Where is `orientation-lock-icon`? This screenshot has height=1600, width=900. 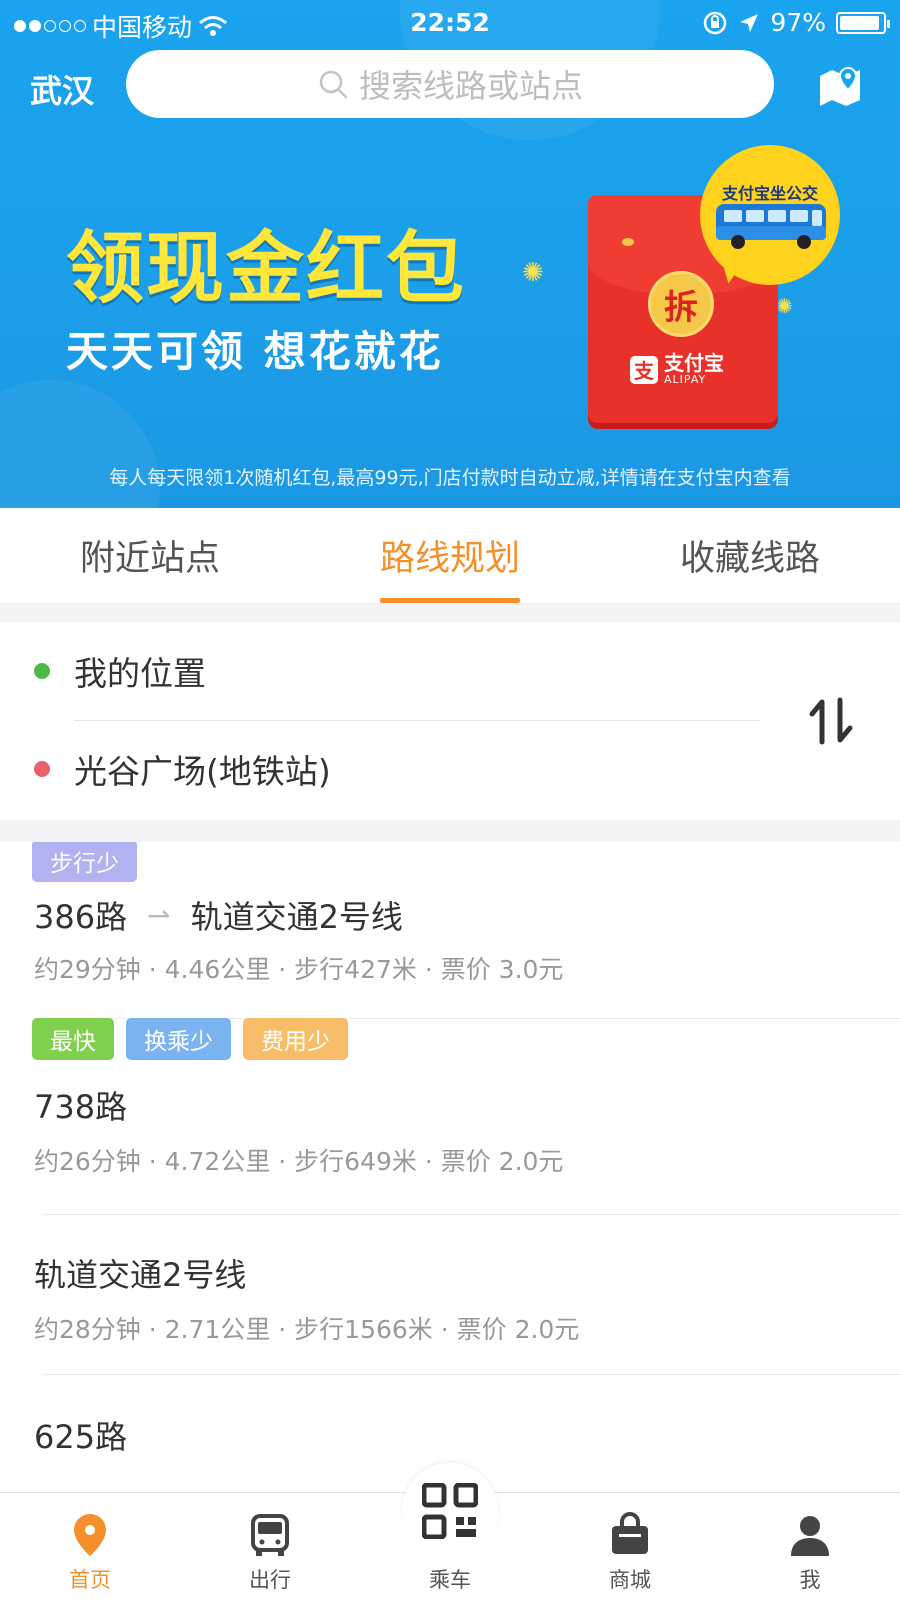
orientation-lock-icon is located at coordinates (715, 22).